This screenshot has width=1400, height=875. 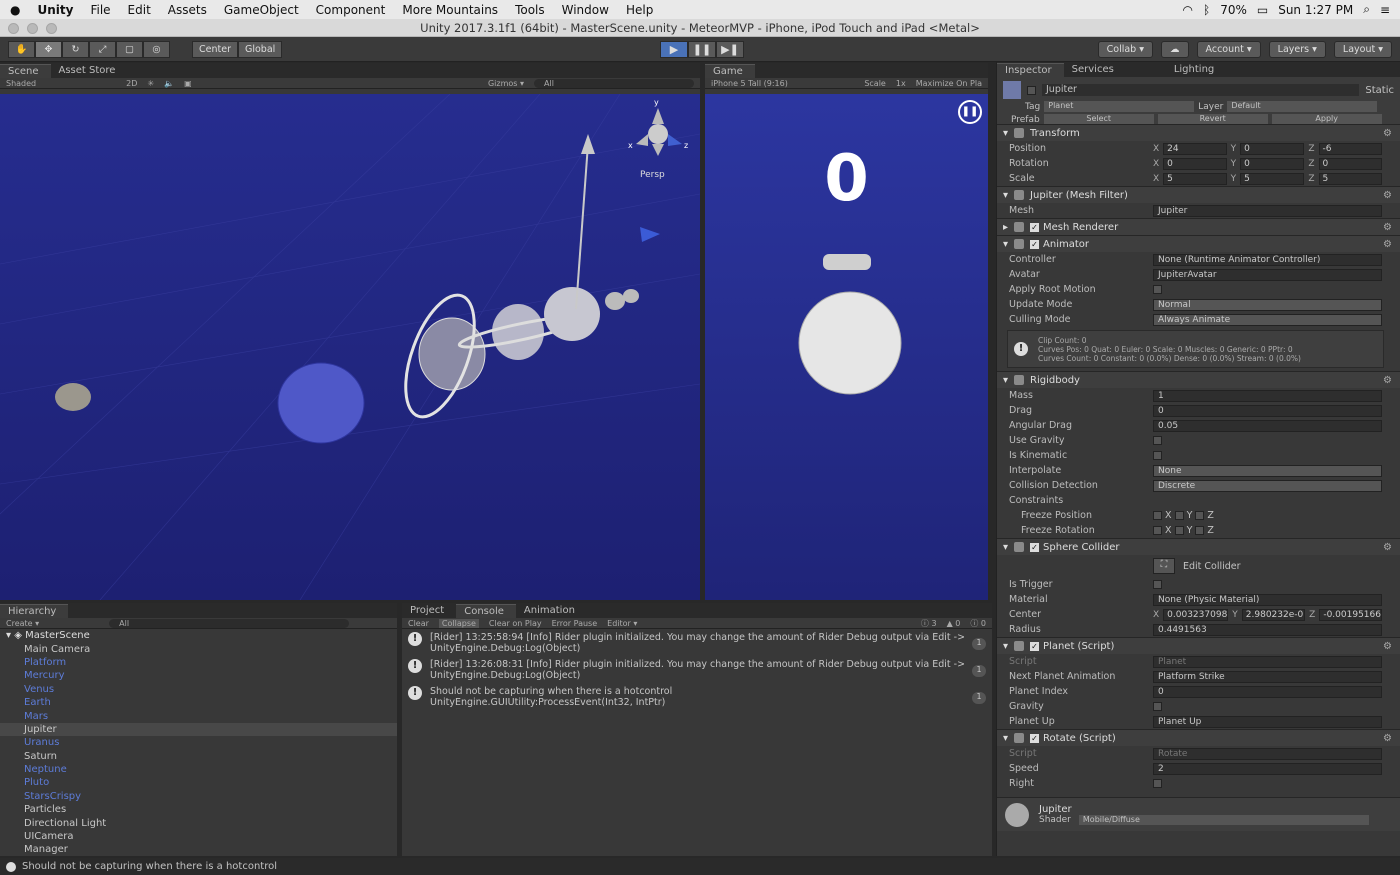 I want to click on sphere-collider-enabled-checkbox: ✓, so click(x=1035, y=547).